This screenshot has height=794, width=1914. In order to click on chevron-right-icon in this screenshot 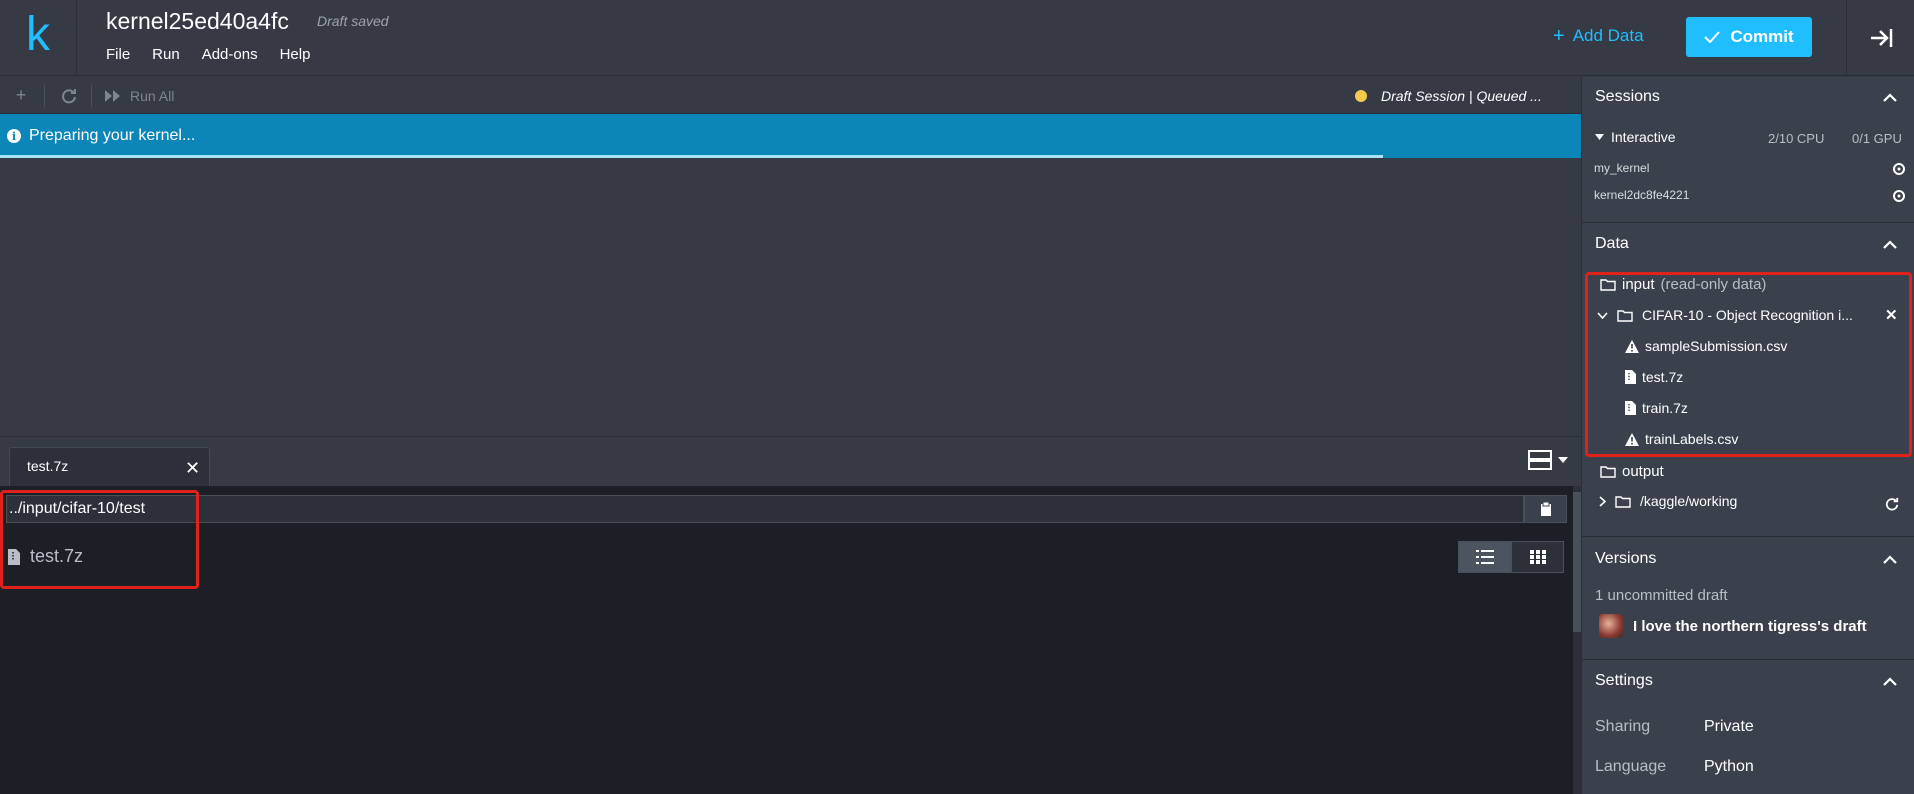, I will do `click(1602, 501)`.